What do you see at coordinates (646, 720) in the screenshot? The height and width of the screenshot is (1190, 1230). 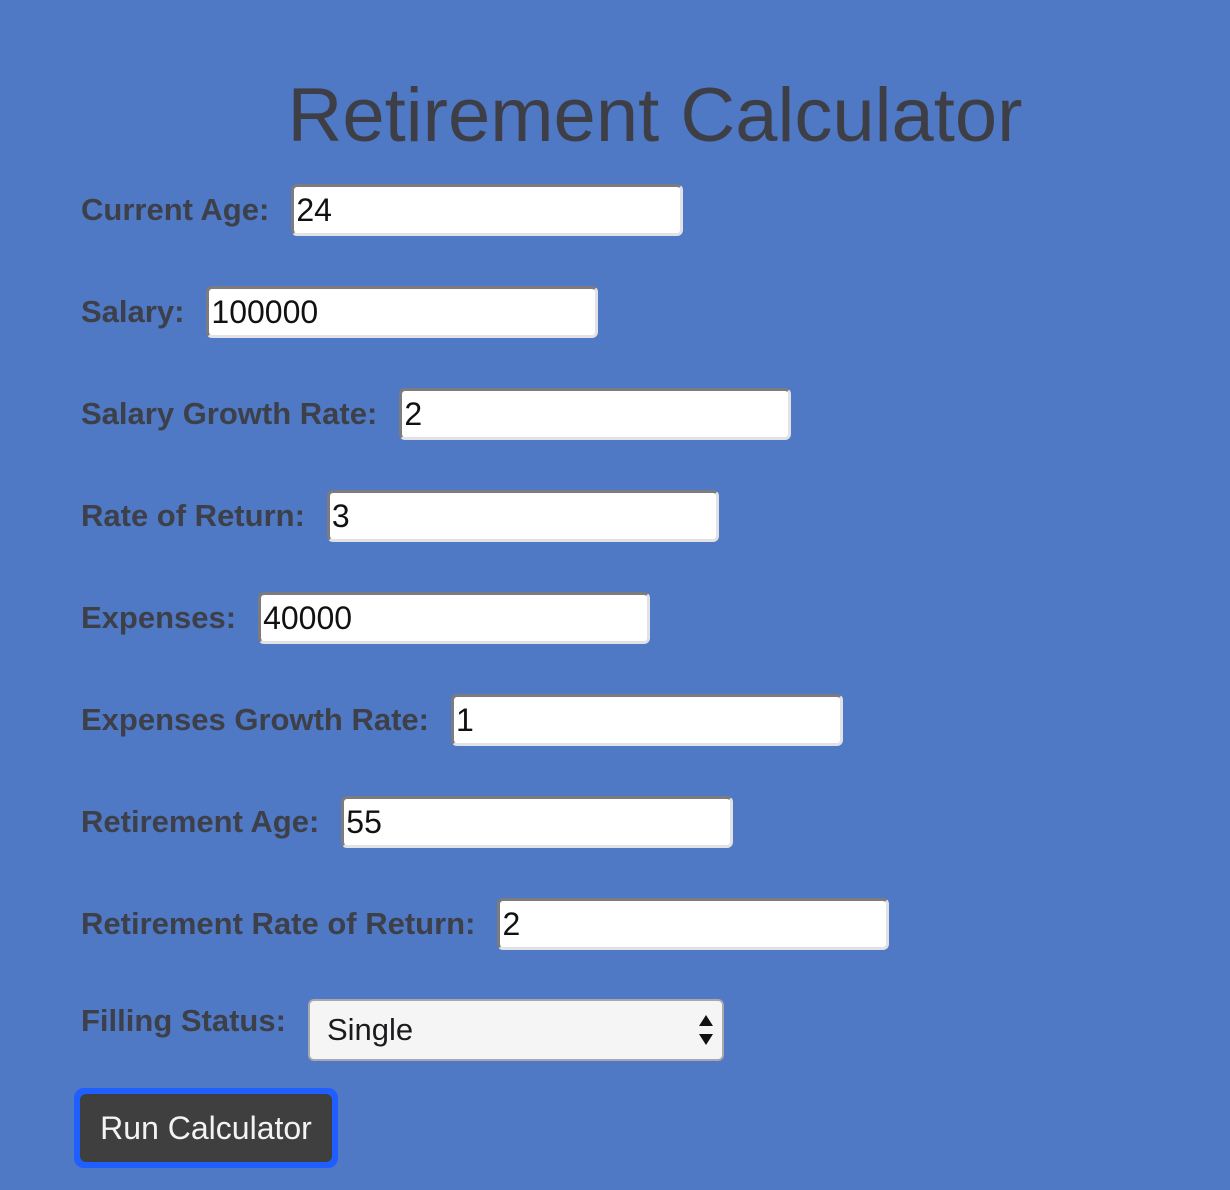 I see `expenses-growth-rate-input` at bounding box center [646, 720].